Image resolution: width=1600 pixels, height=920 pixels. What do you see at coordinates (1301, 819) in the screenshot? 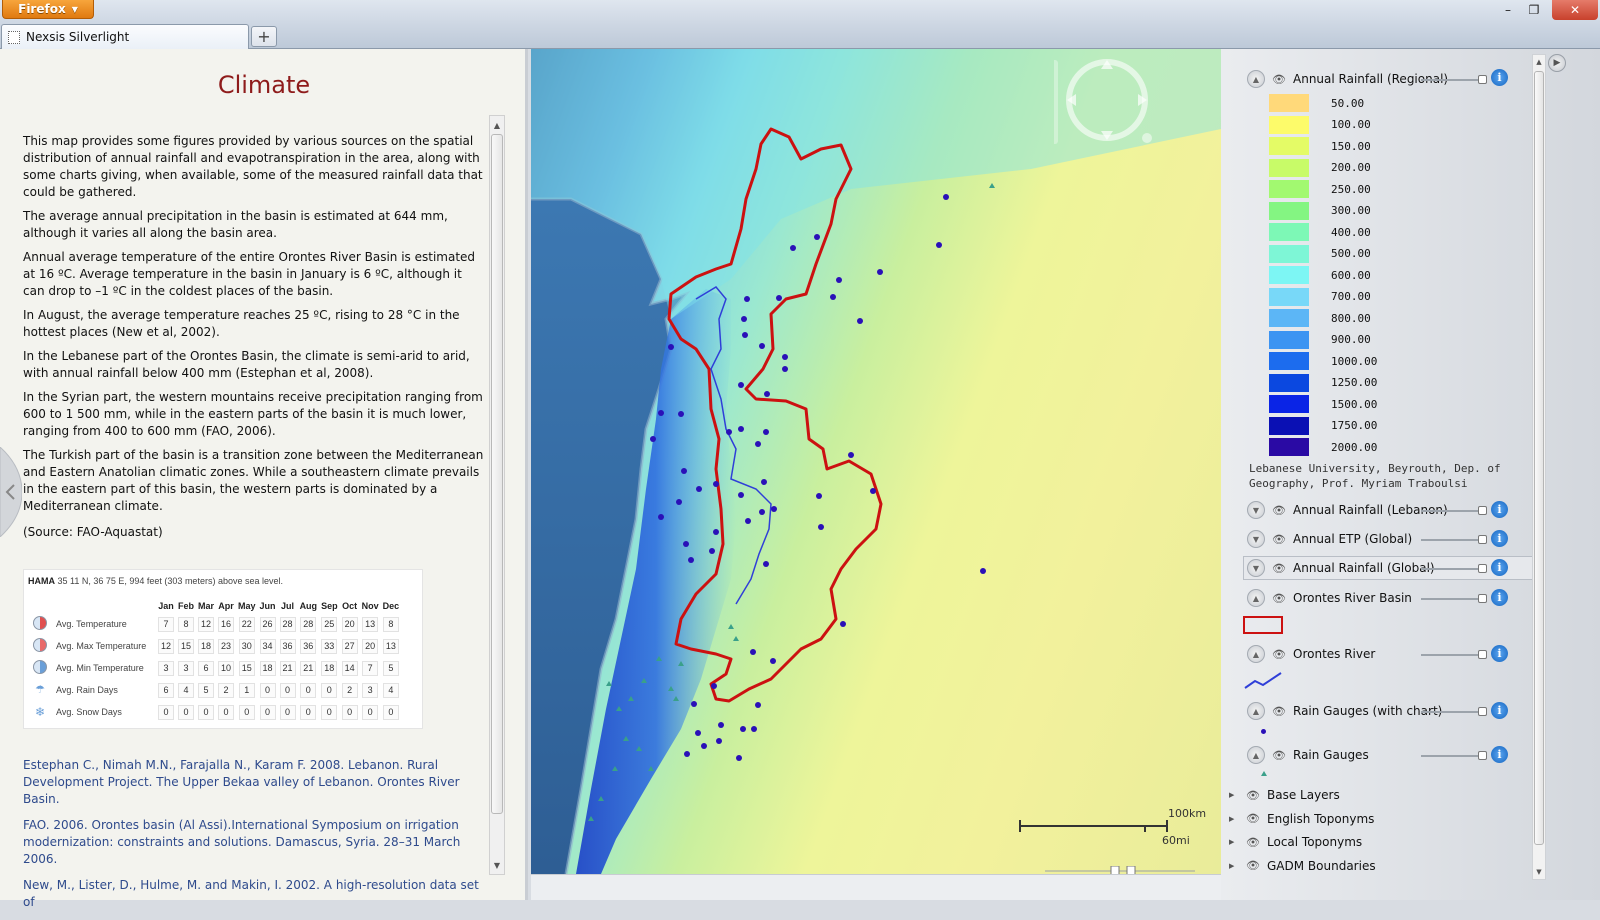
I see `layer-group: ▶ 👁 English Toponyms` at bounding box center [1301, 819].